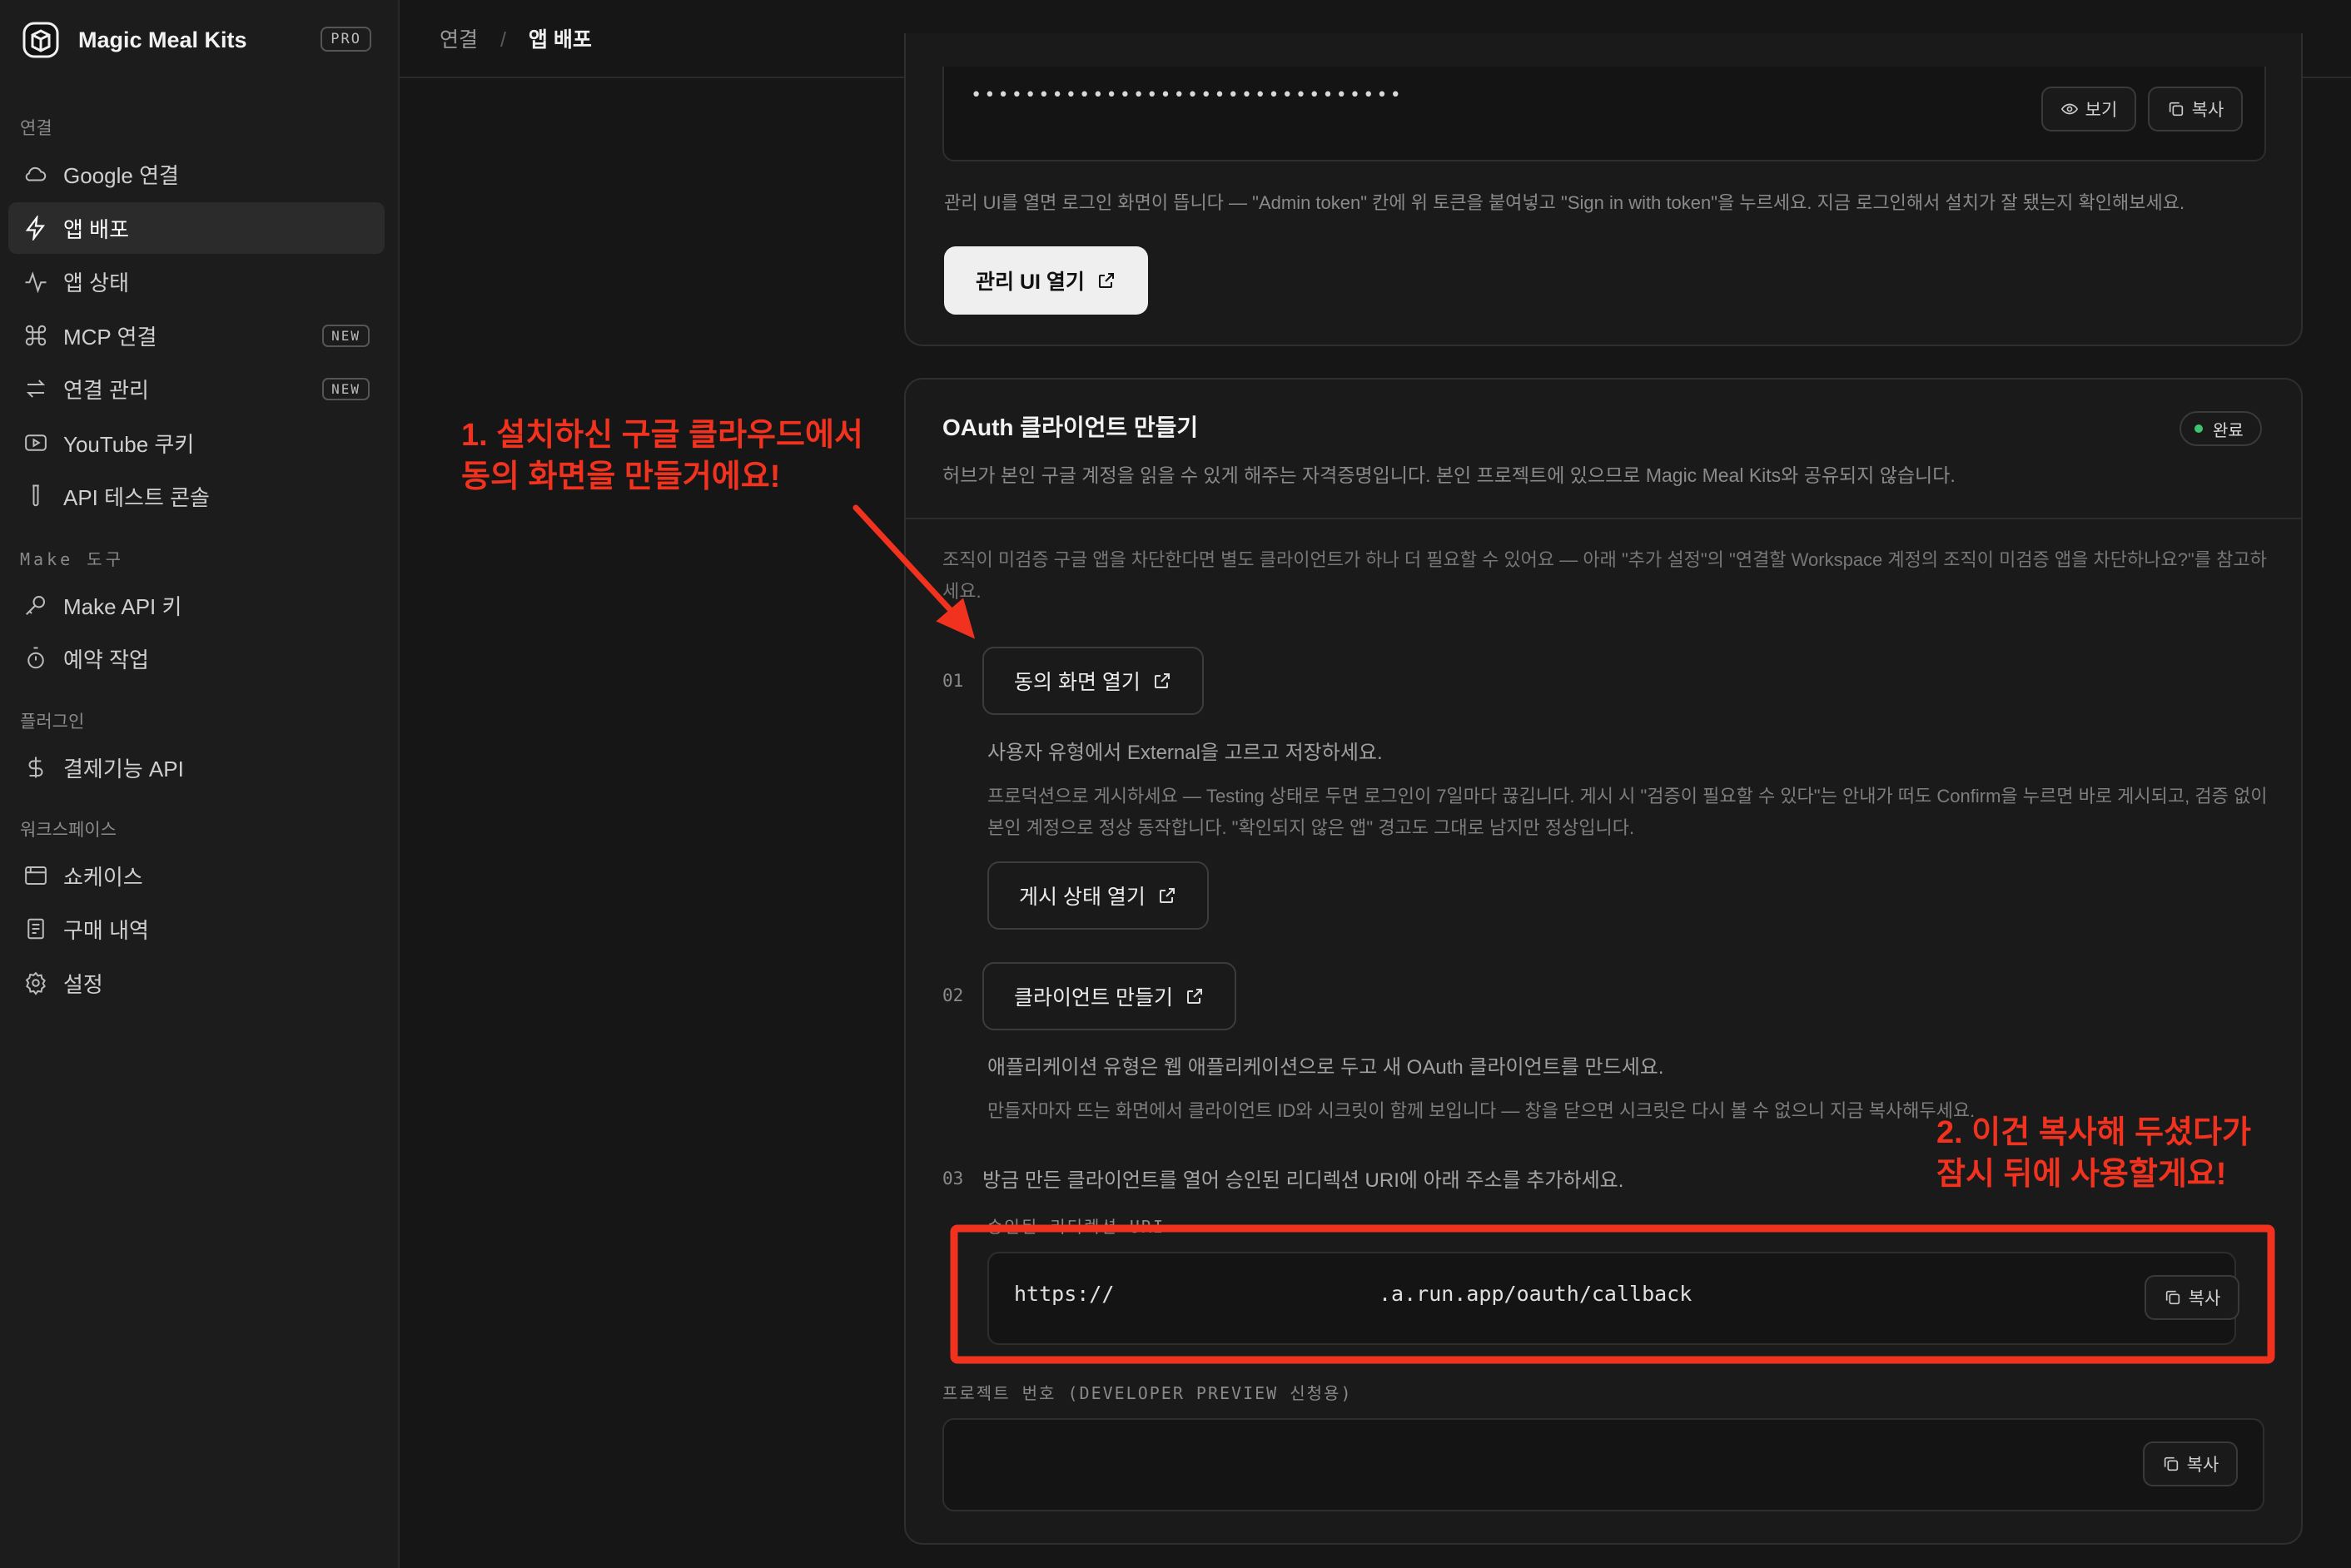  Describe the element at coordinates (106, 390) in the screenshot. I see `nav-item-label: 연결 관리` at that location.